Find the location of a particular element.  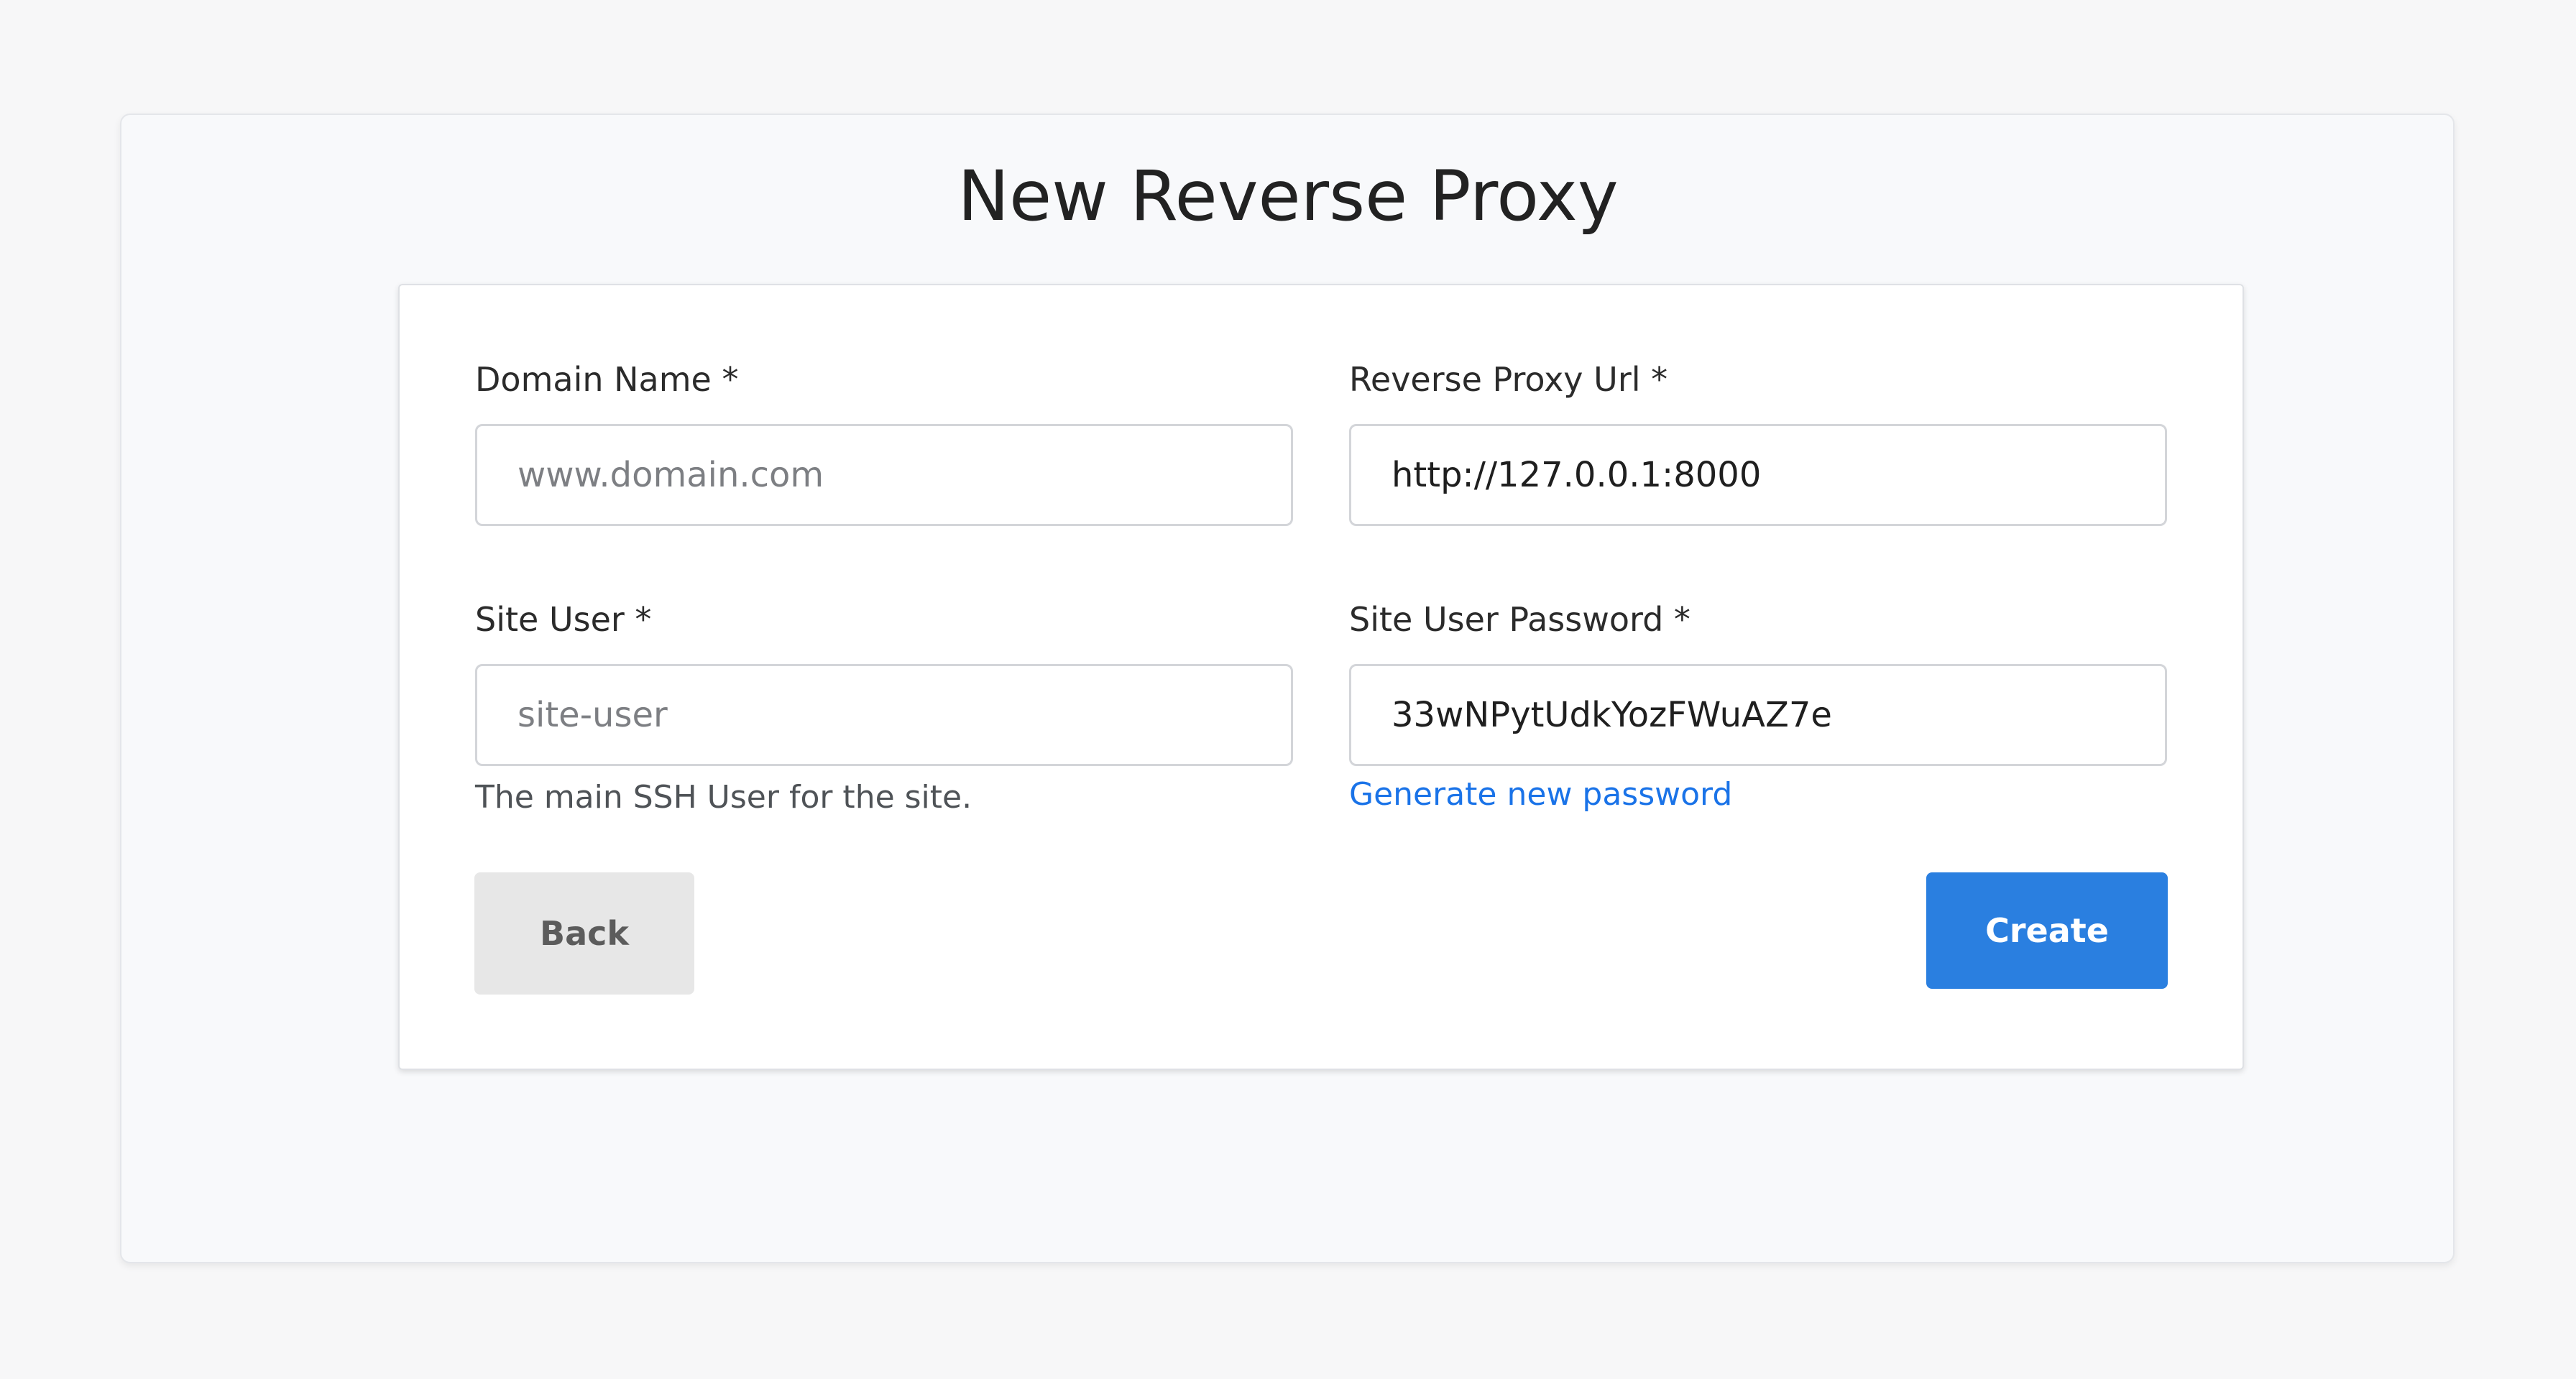

site-user-password-label: Site User Password * is located at coordinates (1519, 619).